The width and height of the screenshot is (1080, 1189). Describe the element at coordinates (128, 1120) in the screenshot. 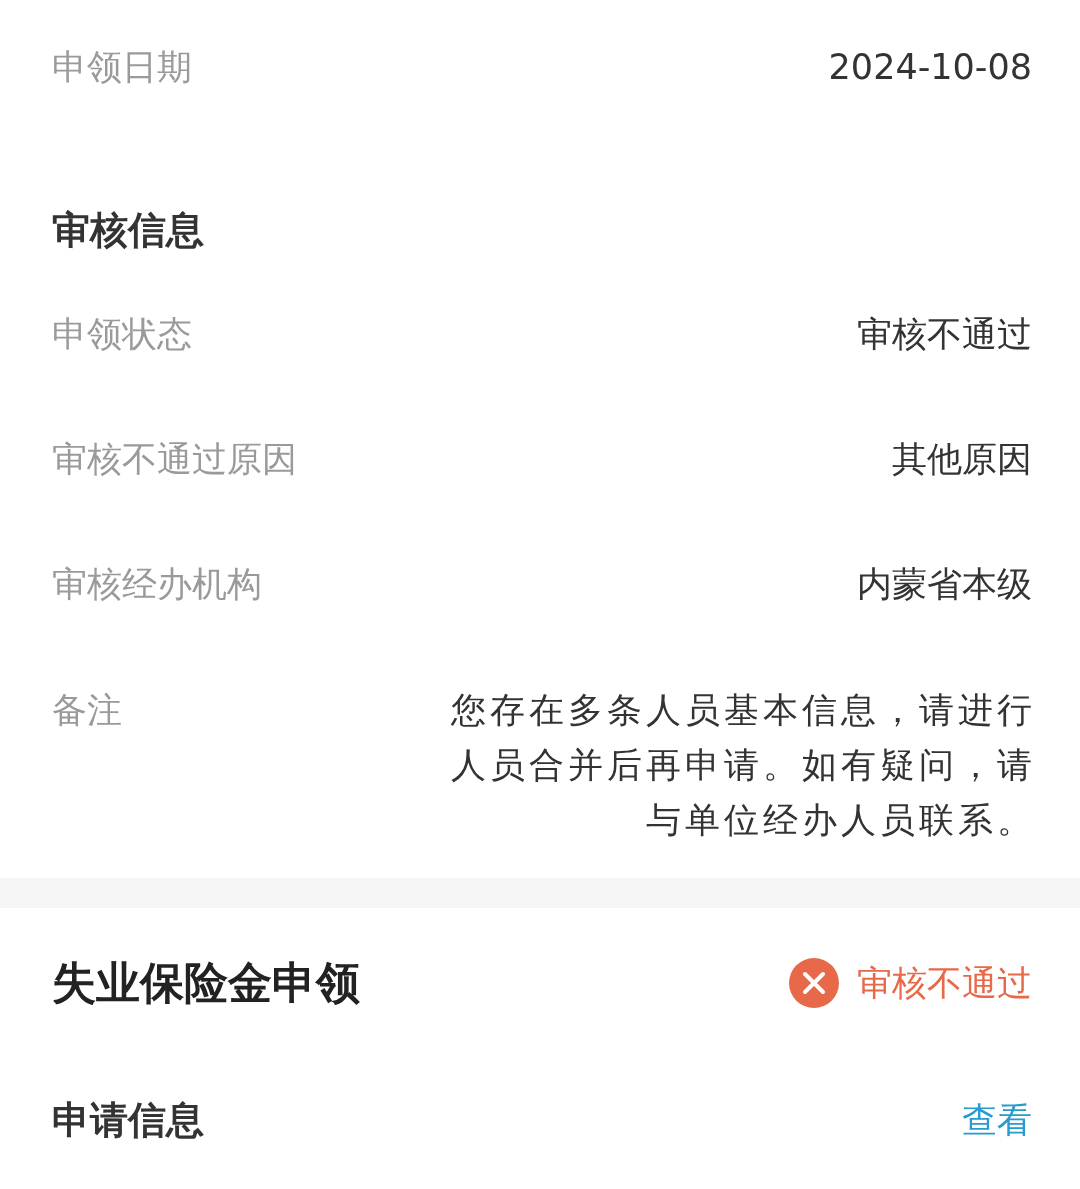

I see `section-title: 申请信息` at that location.